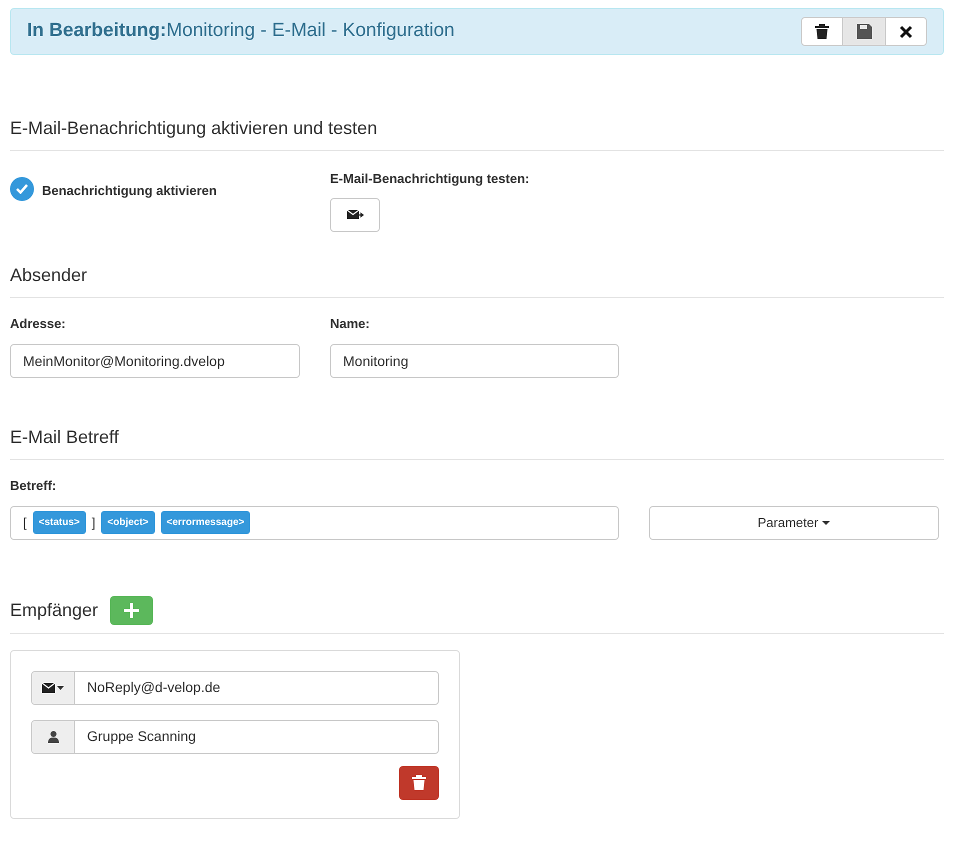  What do you see at coordinates (864, 31) in the screenshot?
I see `save-button` at bounding box center [864, 31].